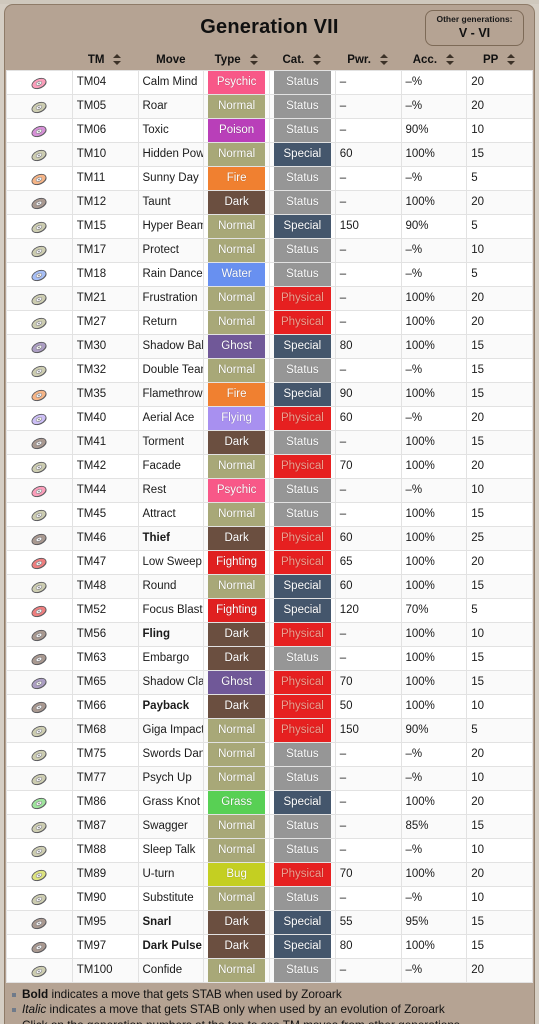 The height and width of the screenshot is (1024, 539). I want to click on move-name: Swords Dance, so click(171, 754).